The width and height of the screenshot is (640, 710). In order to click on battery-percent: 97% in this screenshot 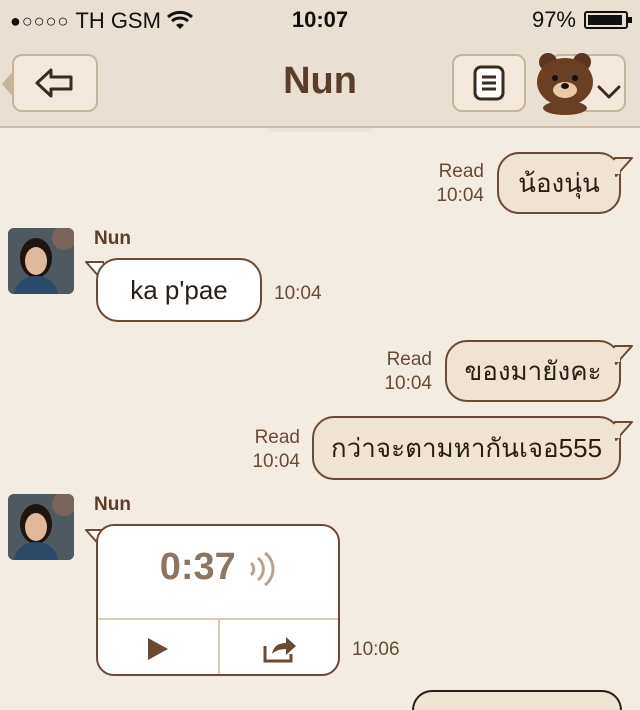, I will do `click(553, 19)`.